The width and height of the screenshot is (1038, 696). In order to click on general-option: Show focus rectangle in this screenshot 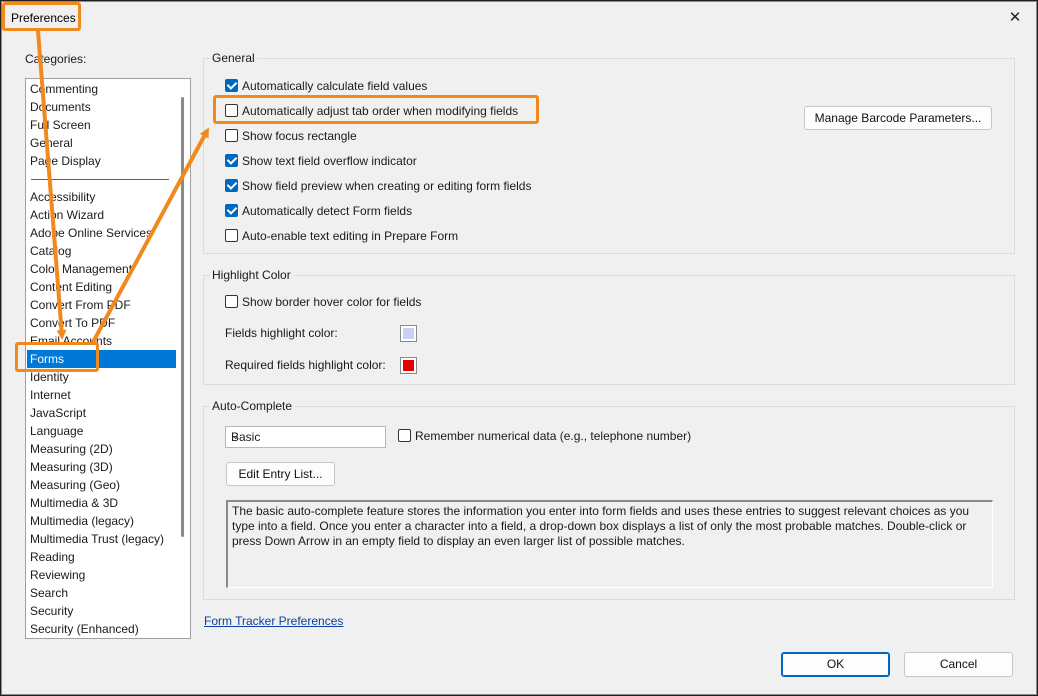, I will do `click(291, 136)`.